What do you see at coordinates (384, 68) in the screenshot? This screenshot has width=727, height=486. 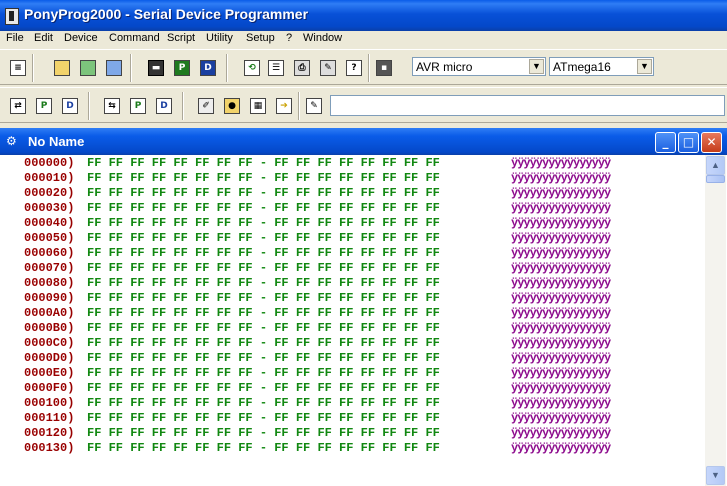 I see `device-chip-button: ▪` at bounding box center [384, 68].